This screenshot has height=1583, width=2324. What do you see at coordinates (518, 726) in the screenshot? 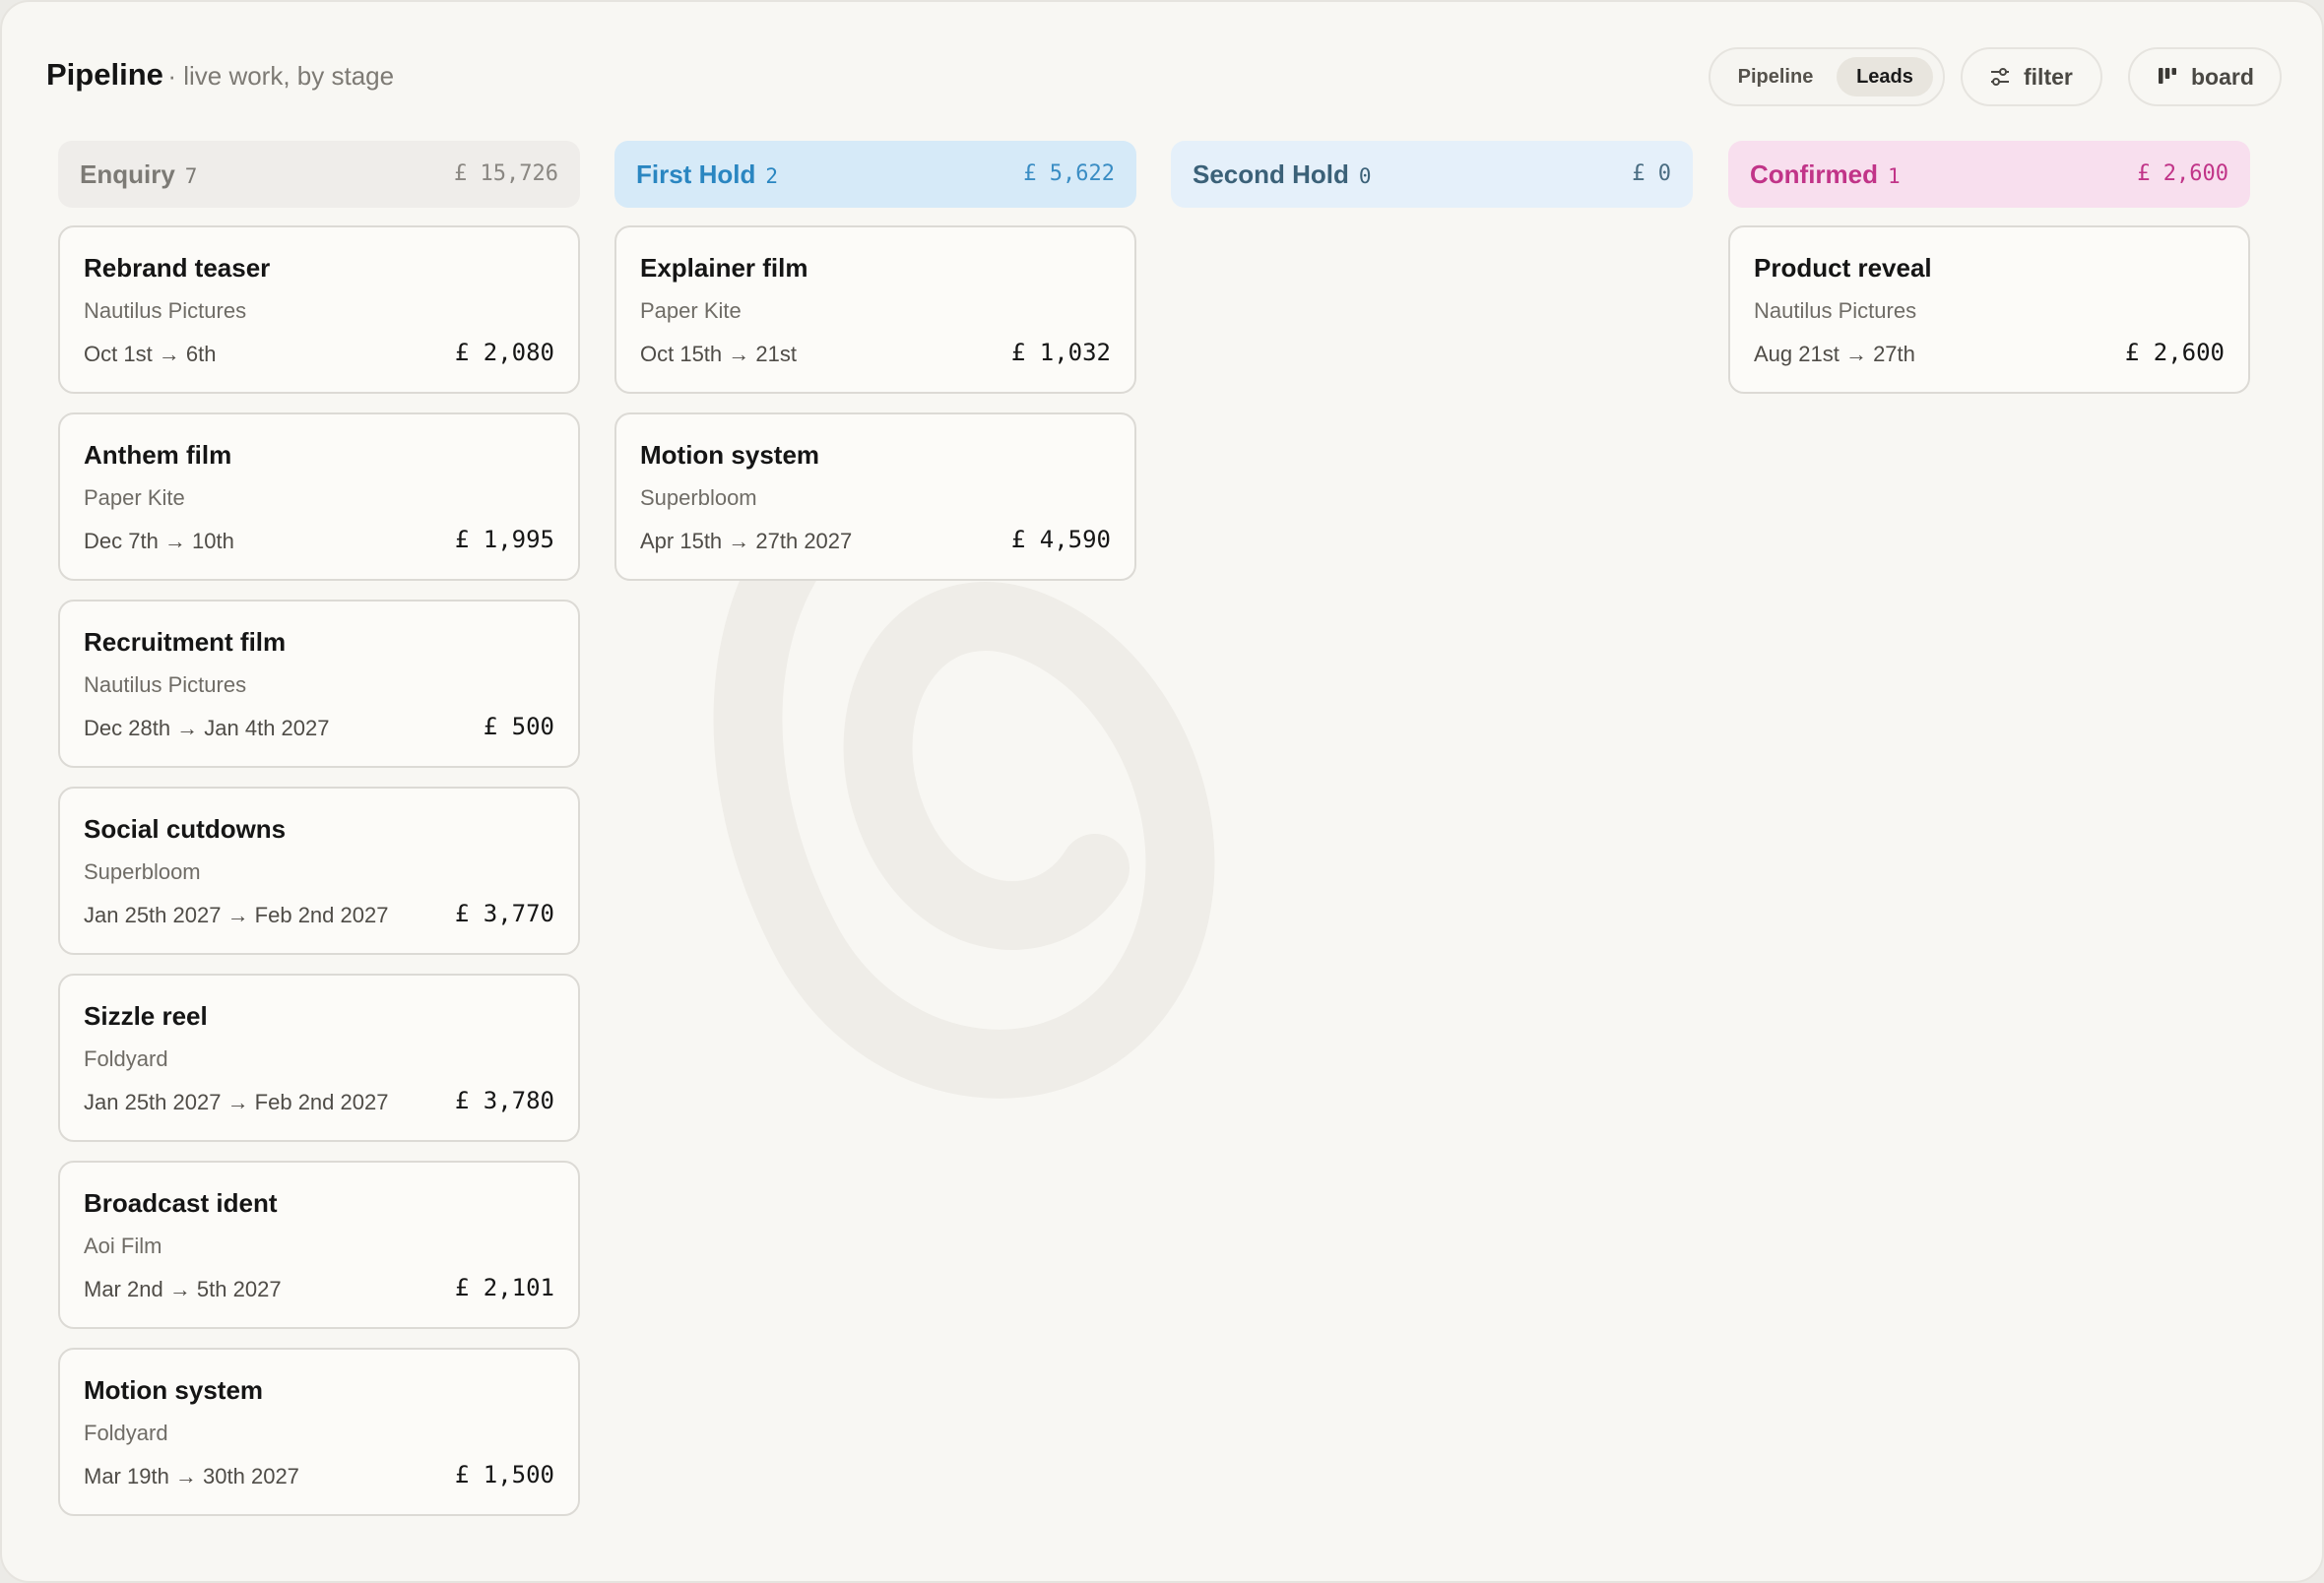
I see `card-price: £ 500` at bounding box center [518, 726].